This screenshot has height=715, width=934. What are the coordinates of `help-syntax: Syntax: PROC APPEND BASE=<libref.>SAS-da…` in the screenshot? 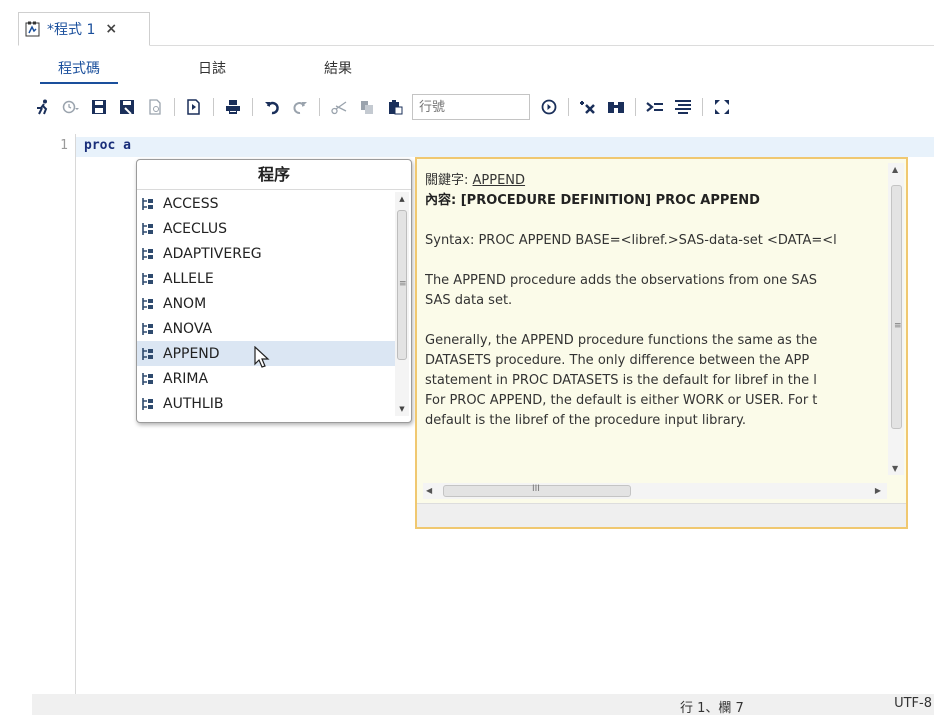 It's located at (631, 240).